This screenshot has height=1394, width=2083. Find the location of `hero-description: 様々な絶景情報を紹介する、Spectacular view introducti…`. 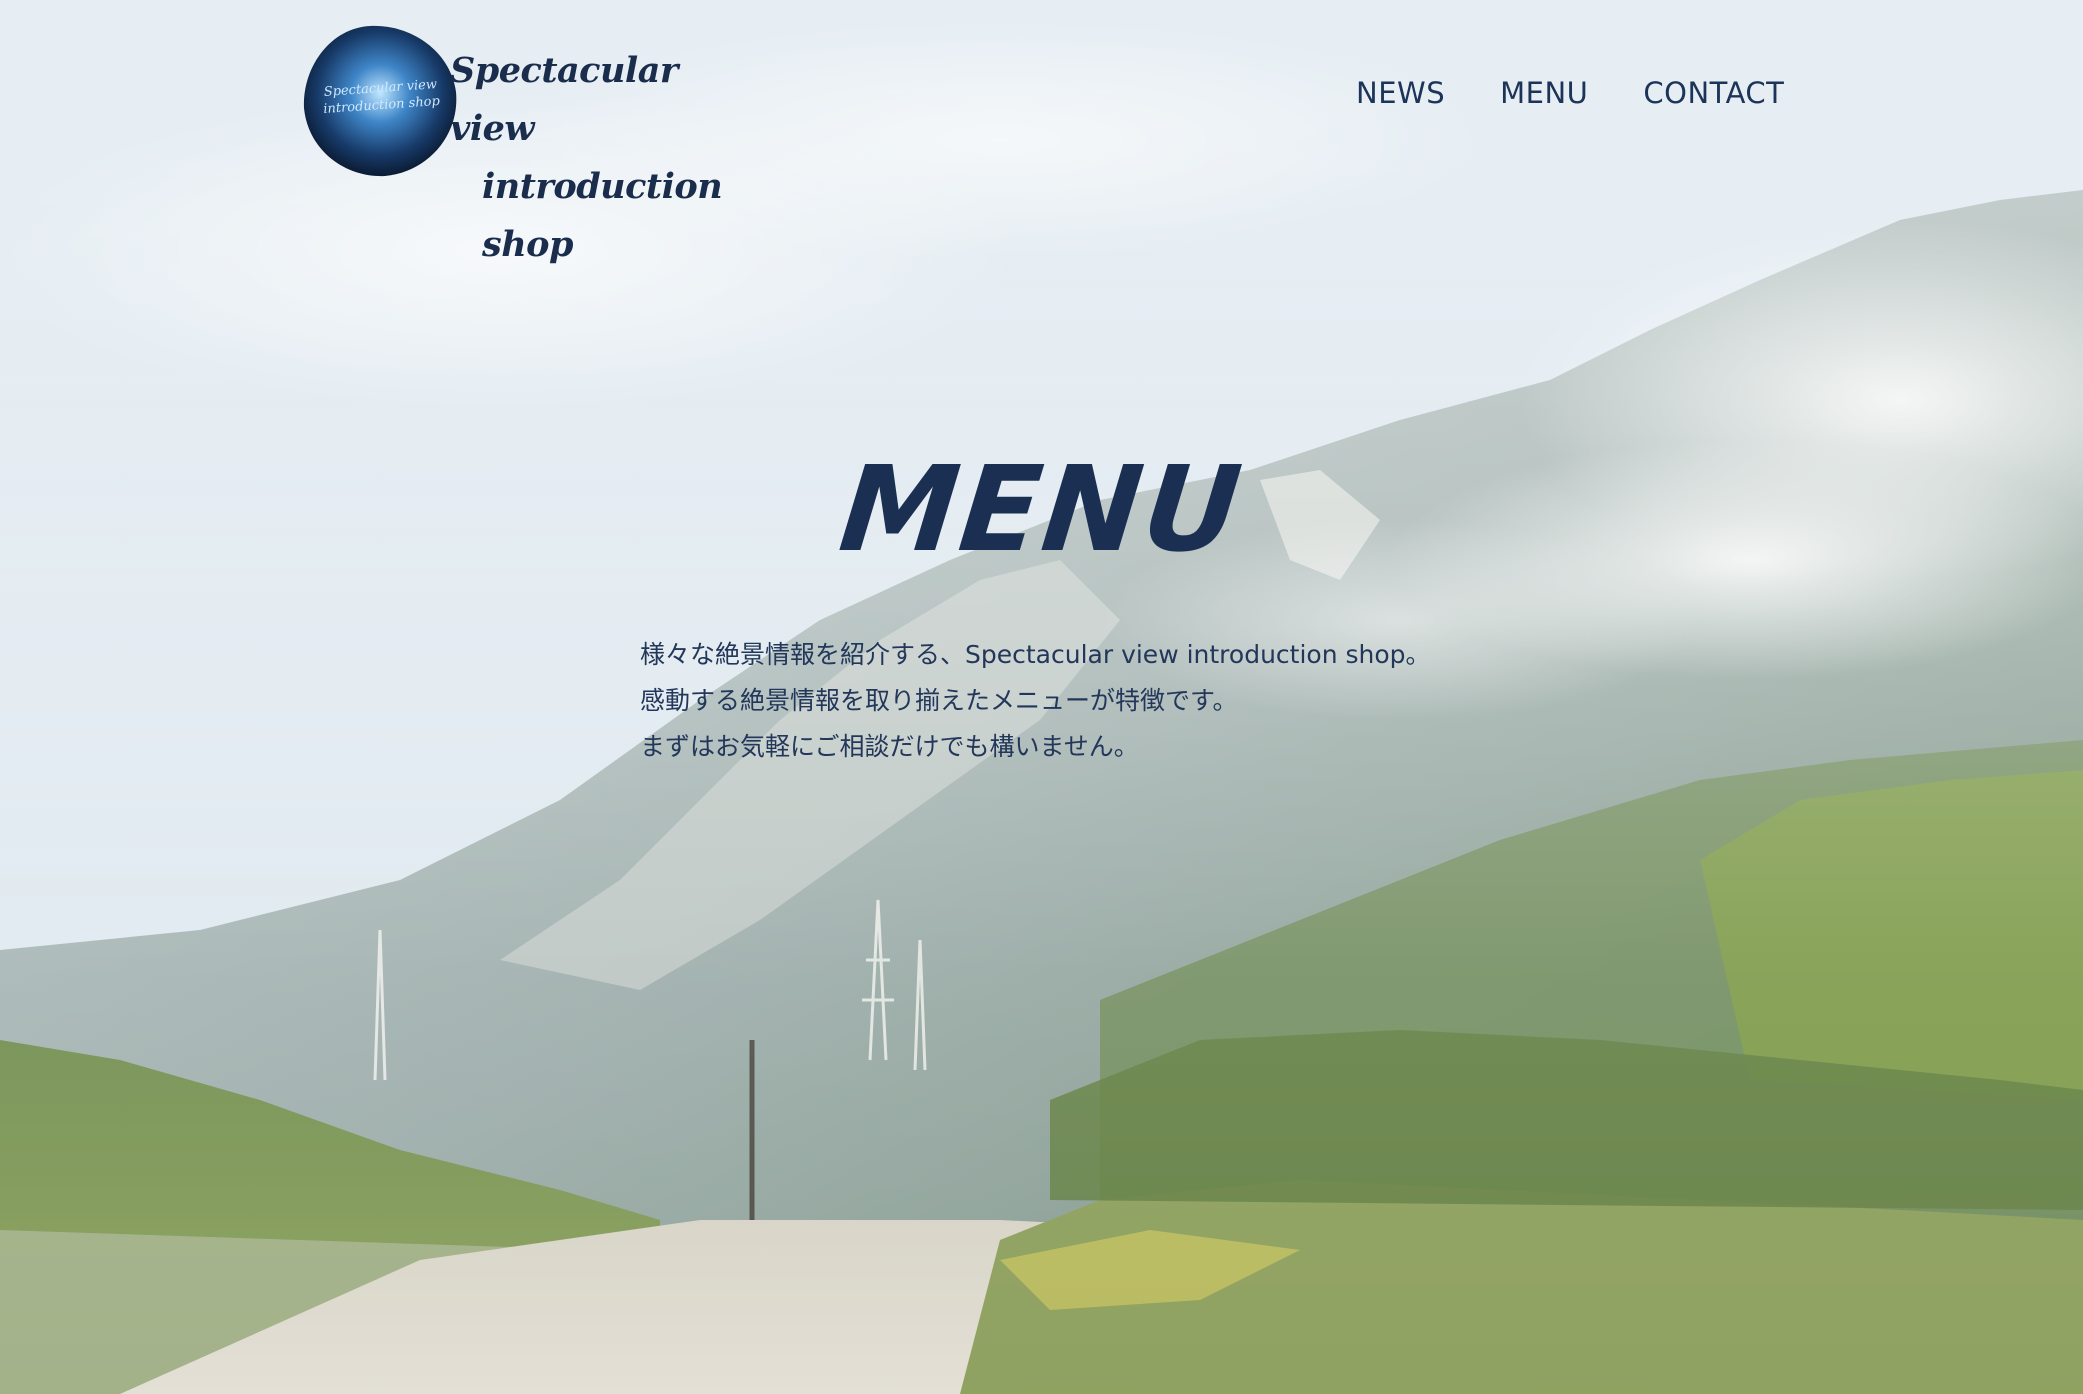

hero-description: 様々な絶景情報を紹介する、Spectacular view introducti… is located at coordinates (1090, 701).